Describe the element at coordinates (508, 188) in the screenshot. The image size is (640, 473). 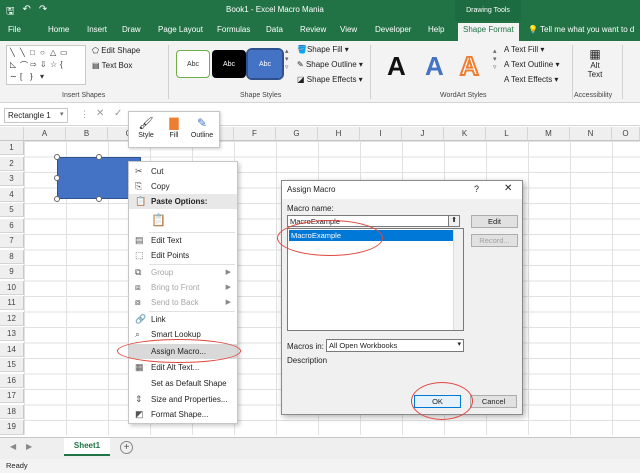
I see `close-icon: ✕` at that location.